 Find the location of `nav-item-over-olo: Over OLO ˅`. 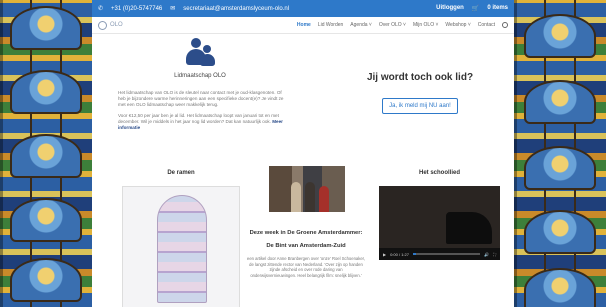

nav-item-over-olo: Over OLO ˅ is located at coordinates (392, 25).